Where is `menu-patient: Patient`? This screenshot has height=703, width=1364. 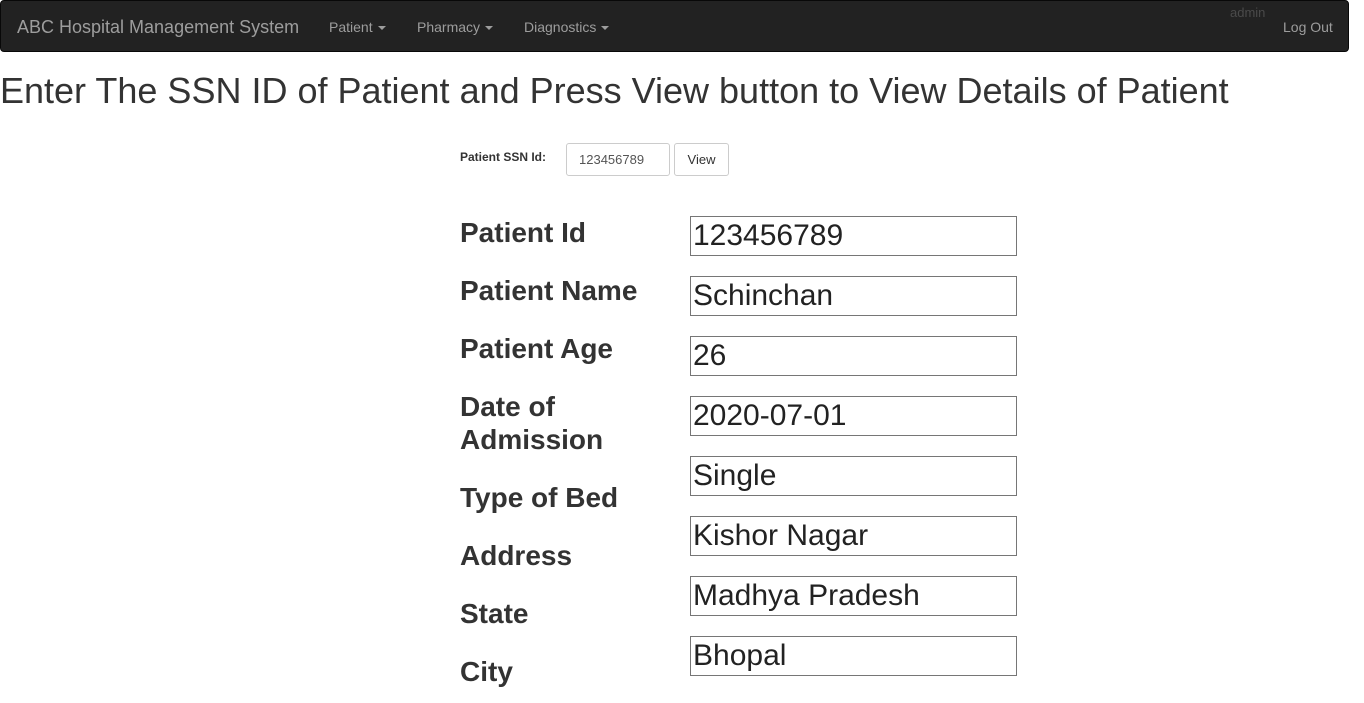
menu-patient: Patient is located at coordinates (357, 27).